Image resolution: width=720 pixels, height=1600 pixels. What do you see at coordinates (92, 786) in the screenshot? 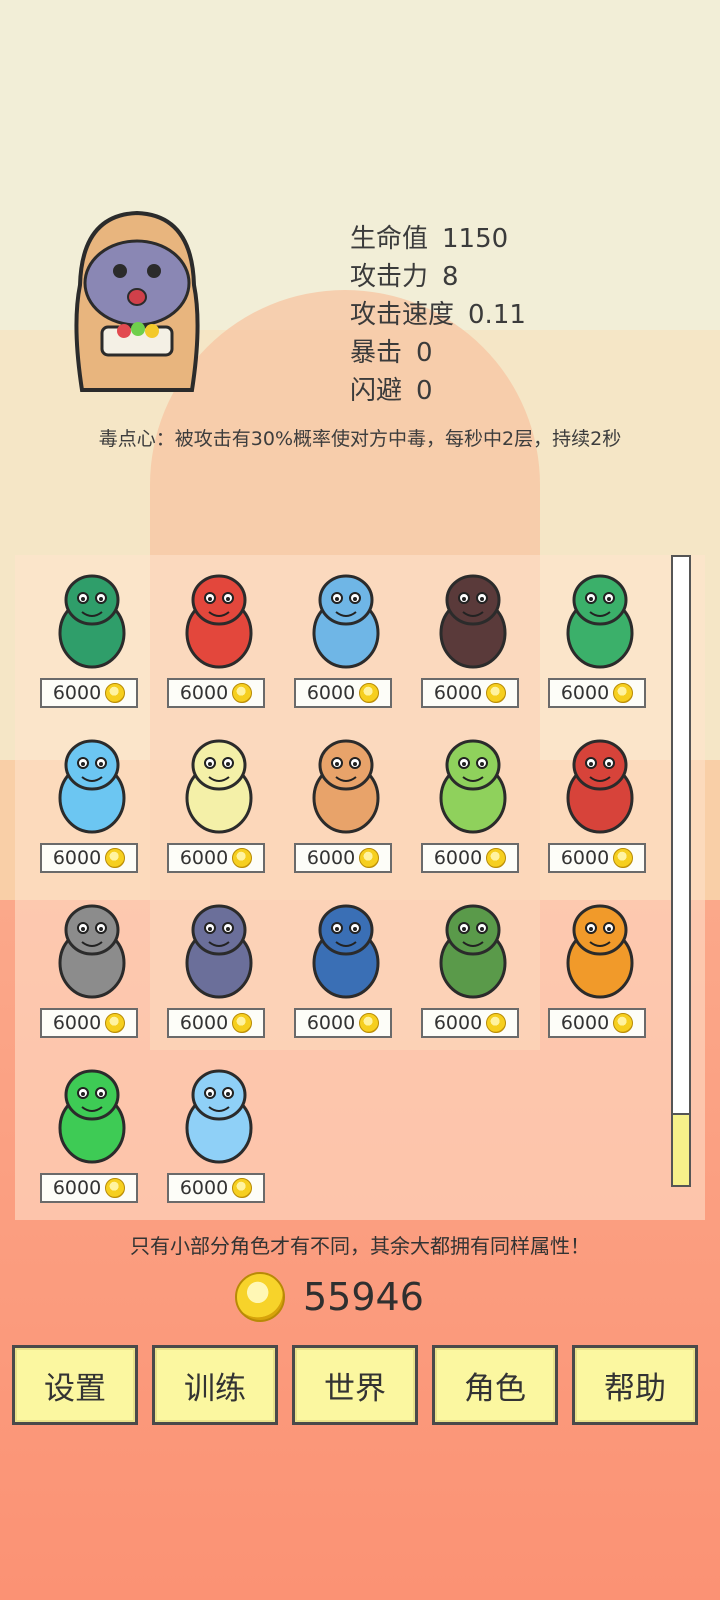
I see `blue-furry-monster-sprite` at bounding box center [92, 786].